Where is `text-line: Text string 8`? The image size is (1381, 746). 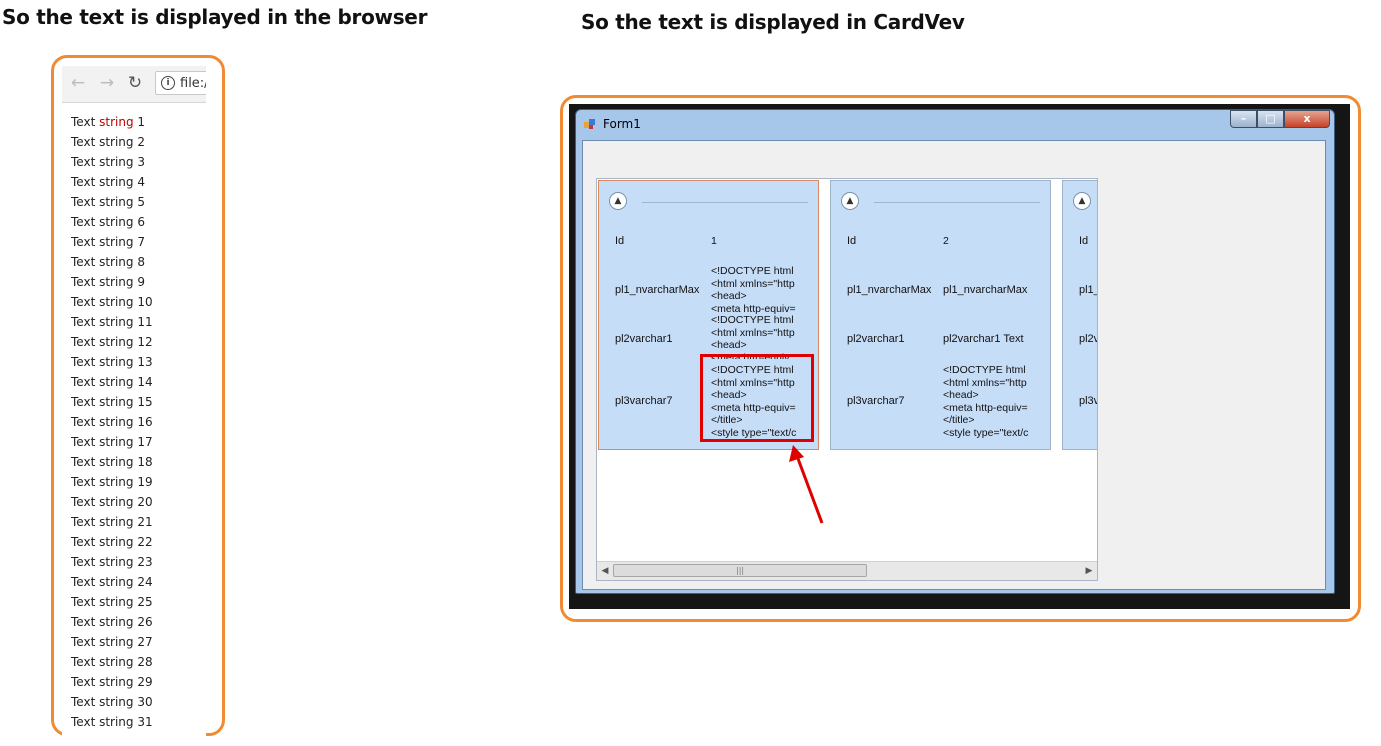
text-line: Text string 8 is located at coordinates (108, 262).